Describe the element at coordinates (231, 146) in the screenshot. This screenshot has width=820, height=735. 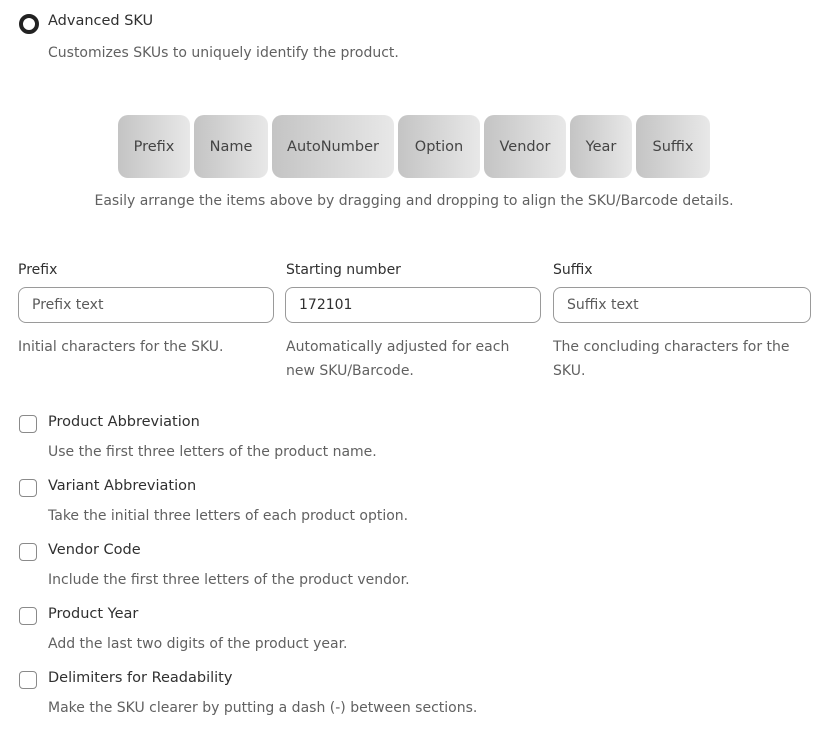
I see `chip-name: Name` at that location.